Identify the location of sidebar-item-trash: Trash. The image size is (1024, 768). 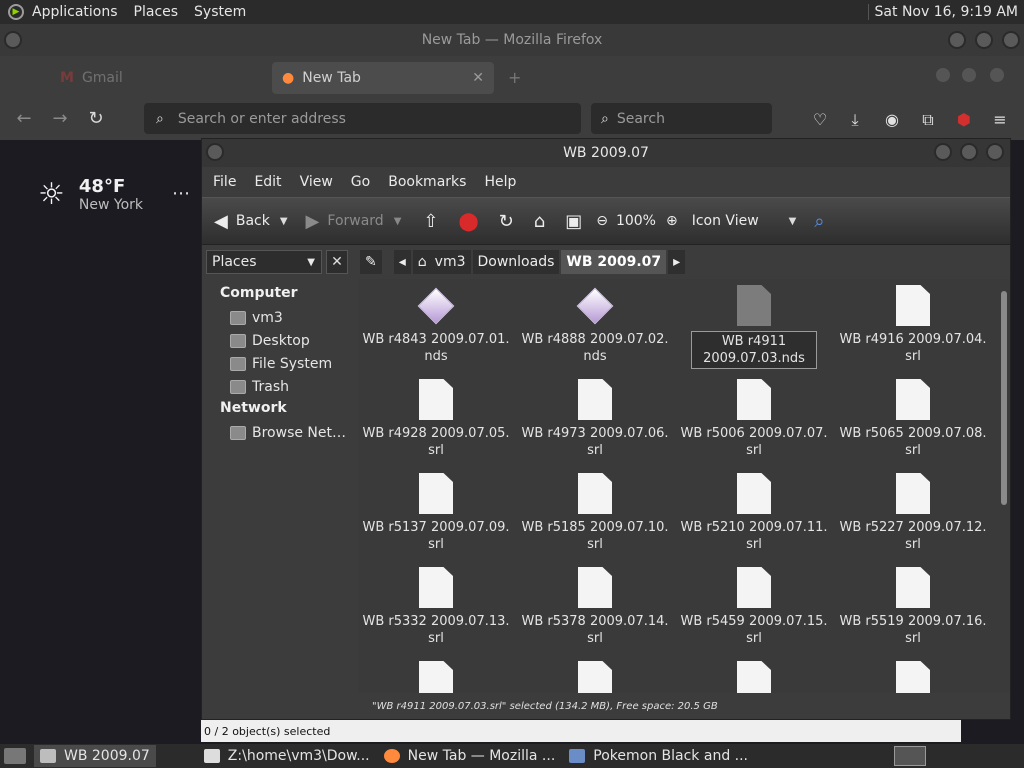
(277, 386).